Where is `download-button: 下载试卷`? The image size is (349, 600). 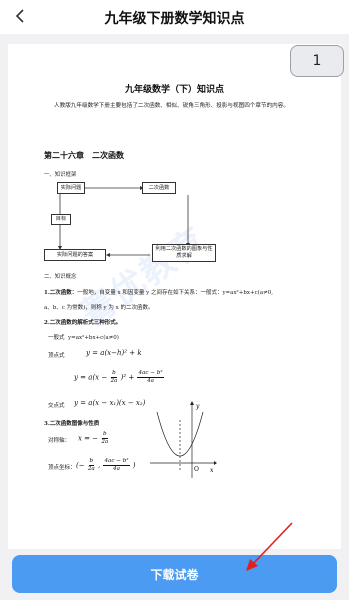 download-button: 下载试卷 is located at coordinates (174, 574).